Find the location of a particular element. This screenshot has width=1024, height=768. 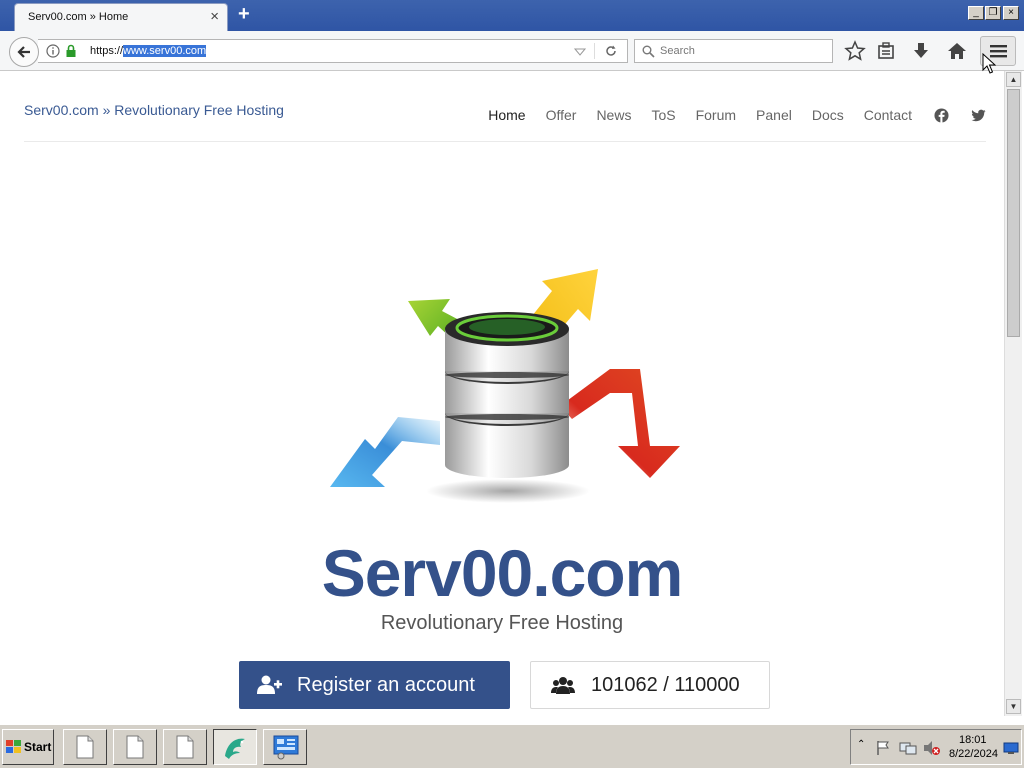

account-counter: 101062 / 110000 is located at coordinates (650, 685).